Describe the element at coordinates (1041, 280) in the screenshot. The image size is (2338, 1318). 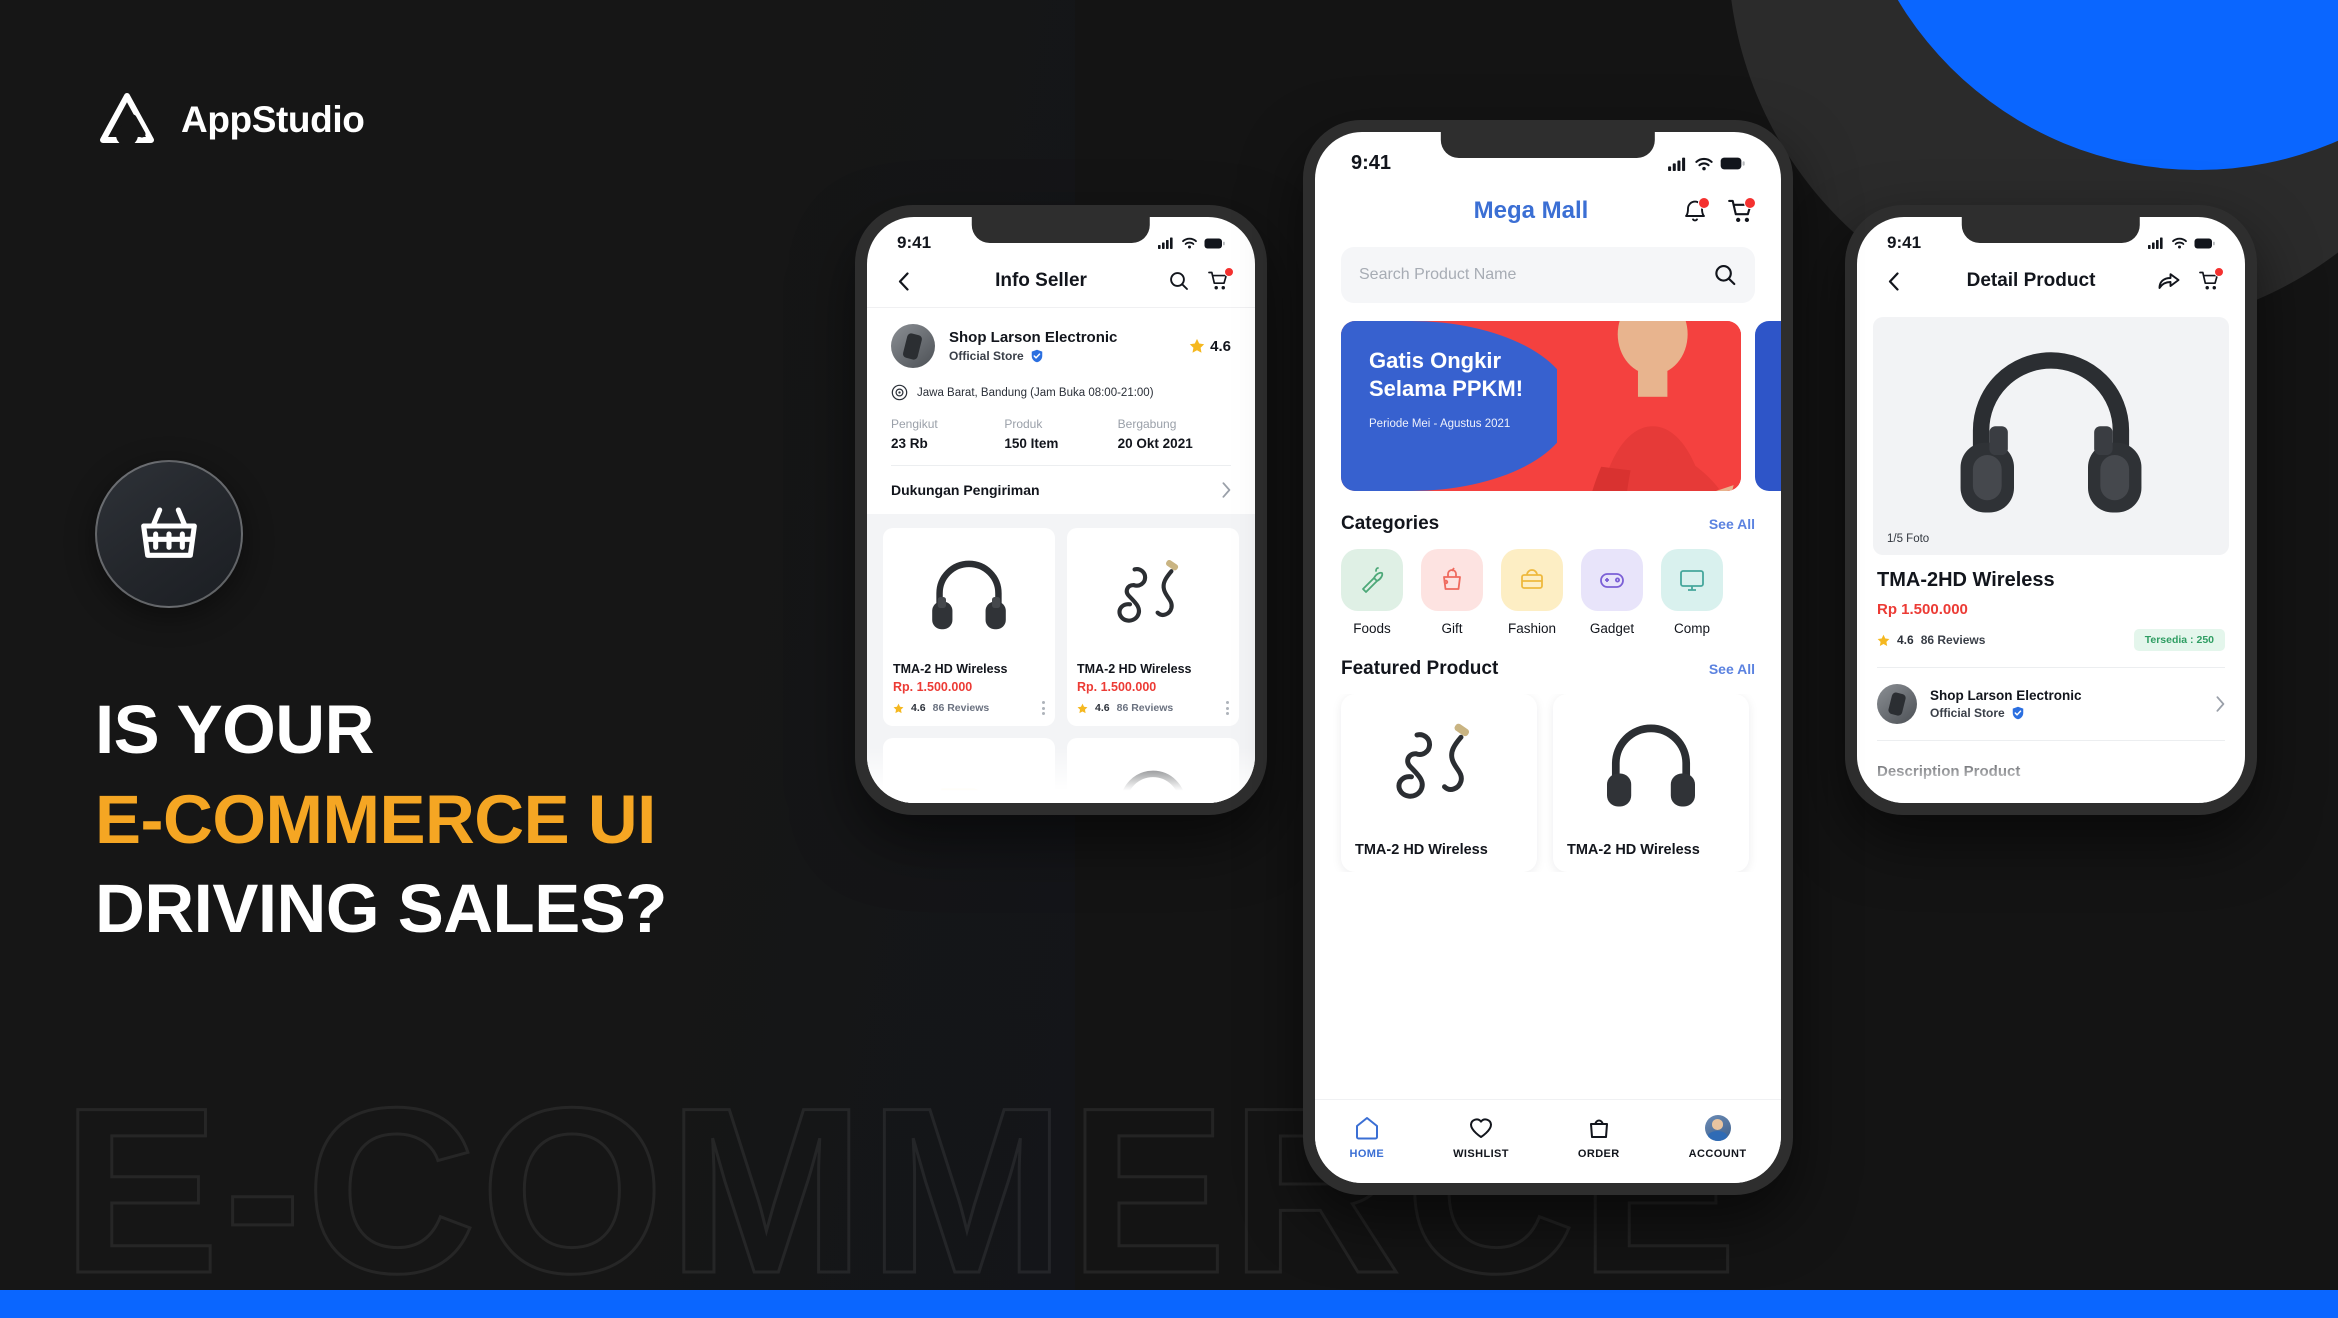
I see `page-title: Info Seller` at that location.